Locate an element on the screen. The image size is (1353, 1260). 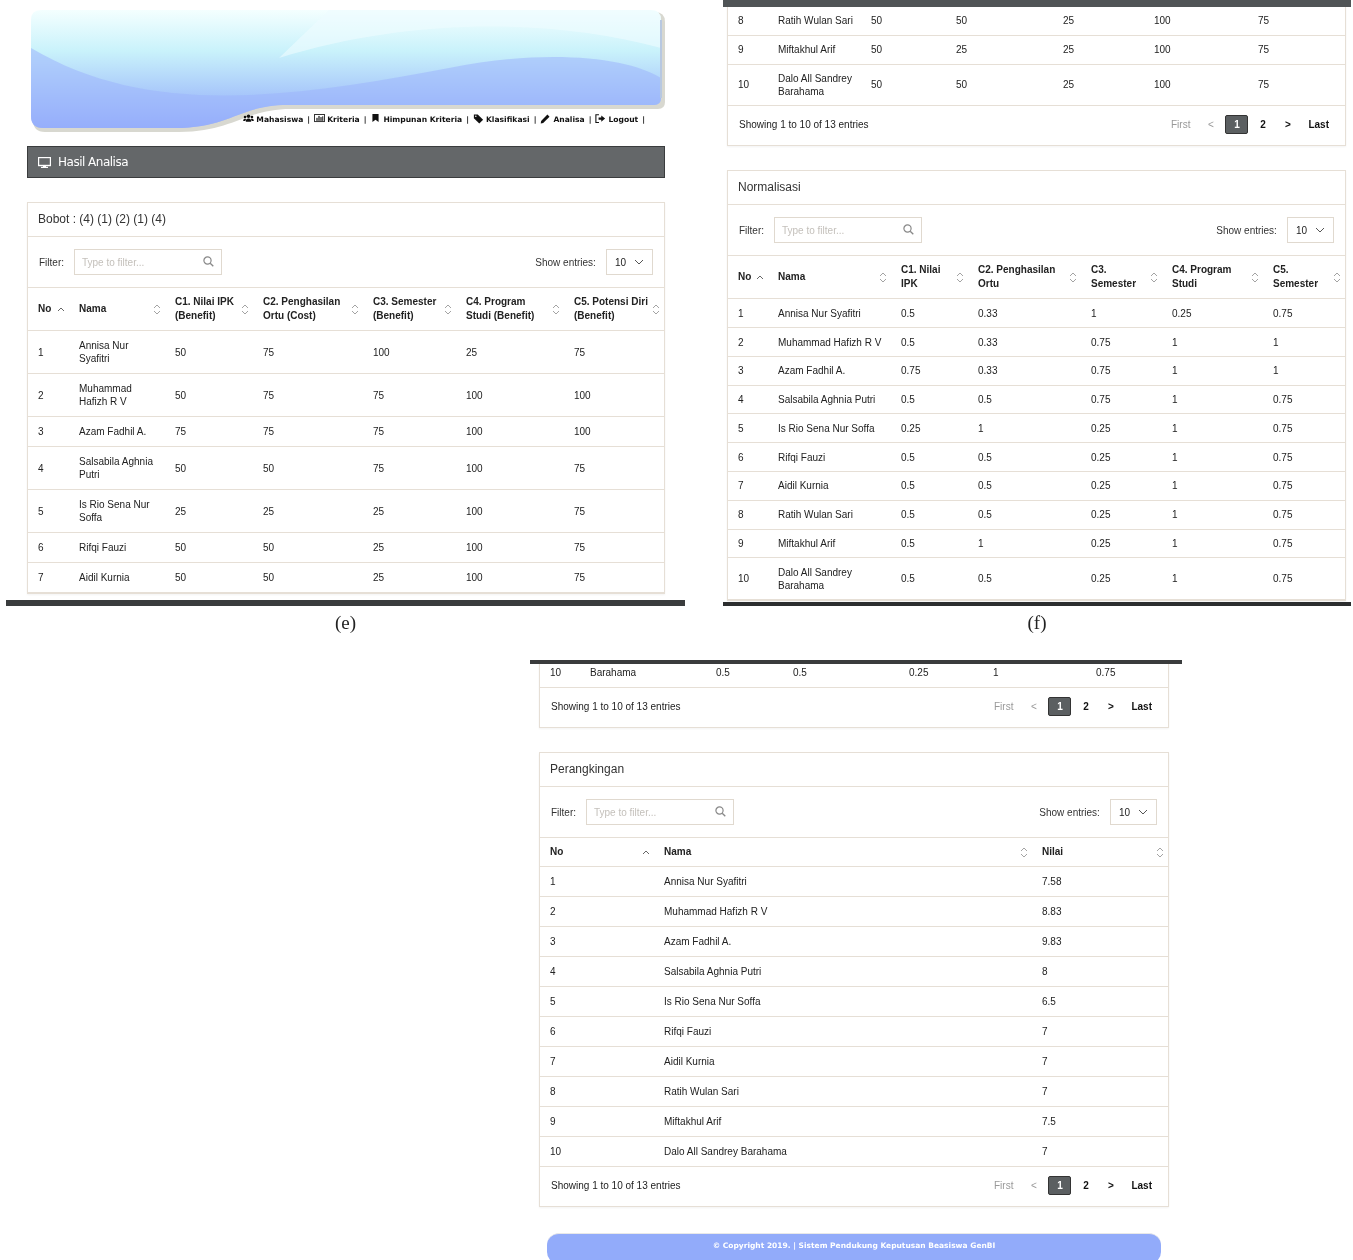
title-bar-text: Hasil Analisa is located at coordinates (93, 162).